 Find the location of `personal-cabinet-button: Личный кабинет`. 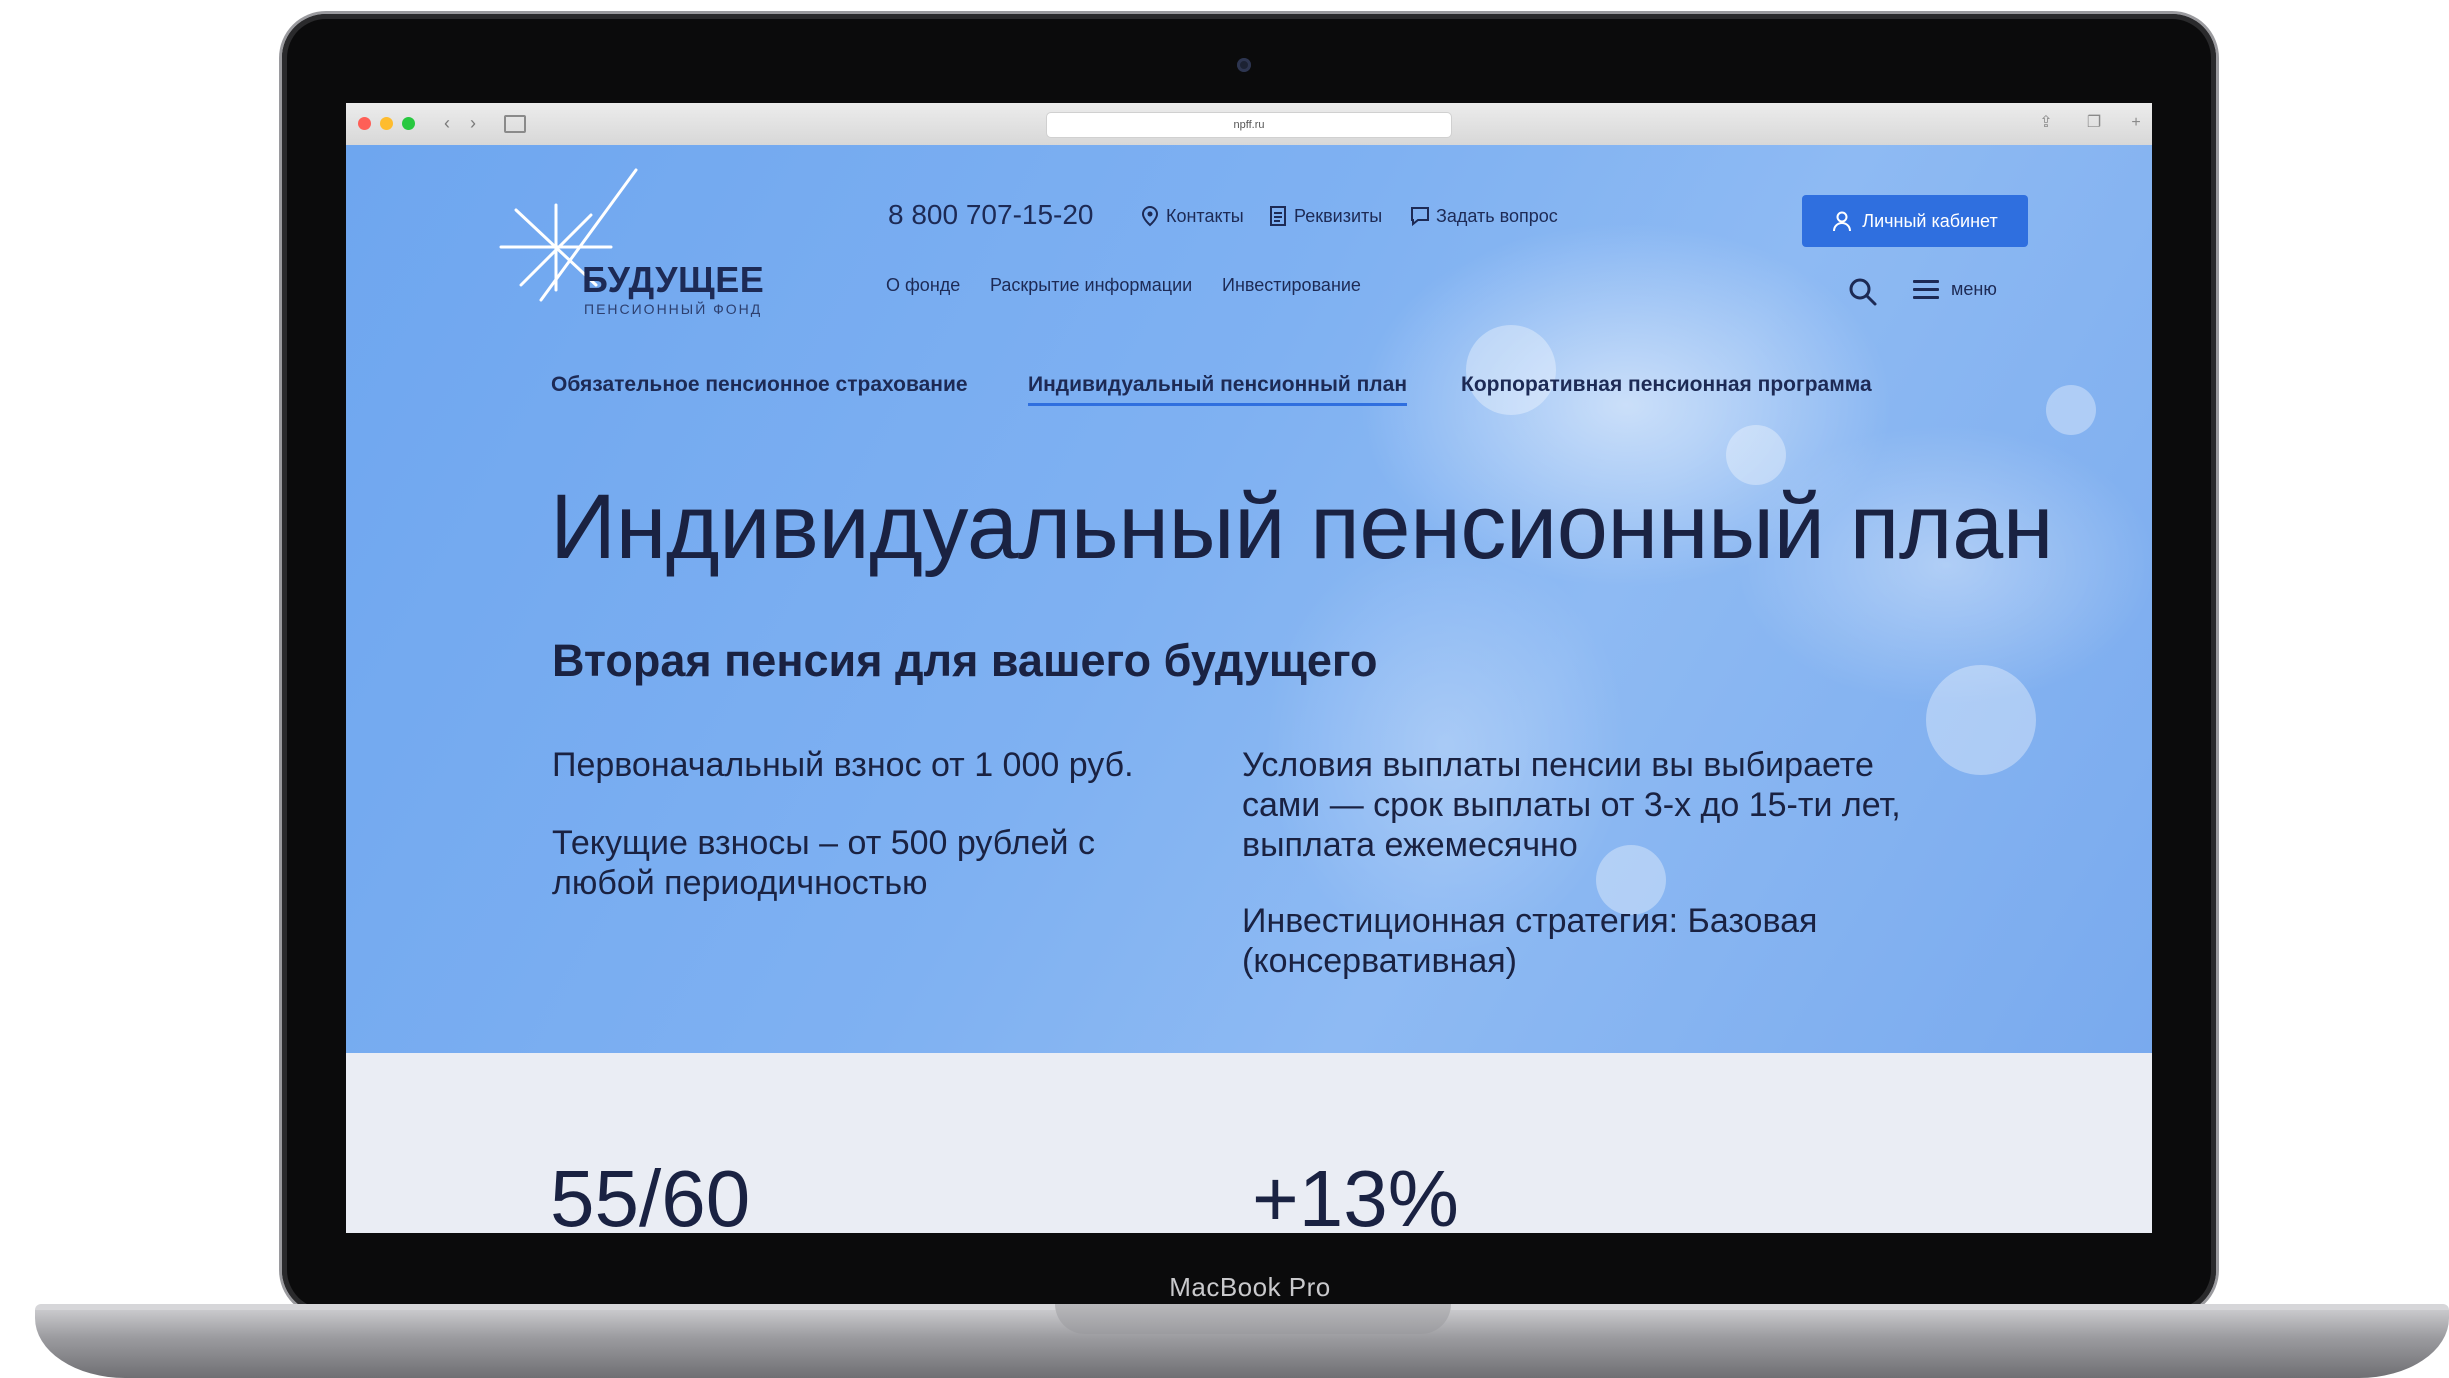

personal-cabinet-button: Личный кабинет is located at coordinates (1915, 221).